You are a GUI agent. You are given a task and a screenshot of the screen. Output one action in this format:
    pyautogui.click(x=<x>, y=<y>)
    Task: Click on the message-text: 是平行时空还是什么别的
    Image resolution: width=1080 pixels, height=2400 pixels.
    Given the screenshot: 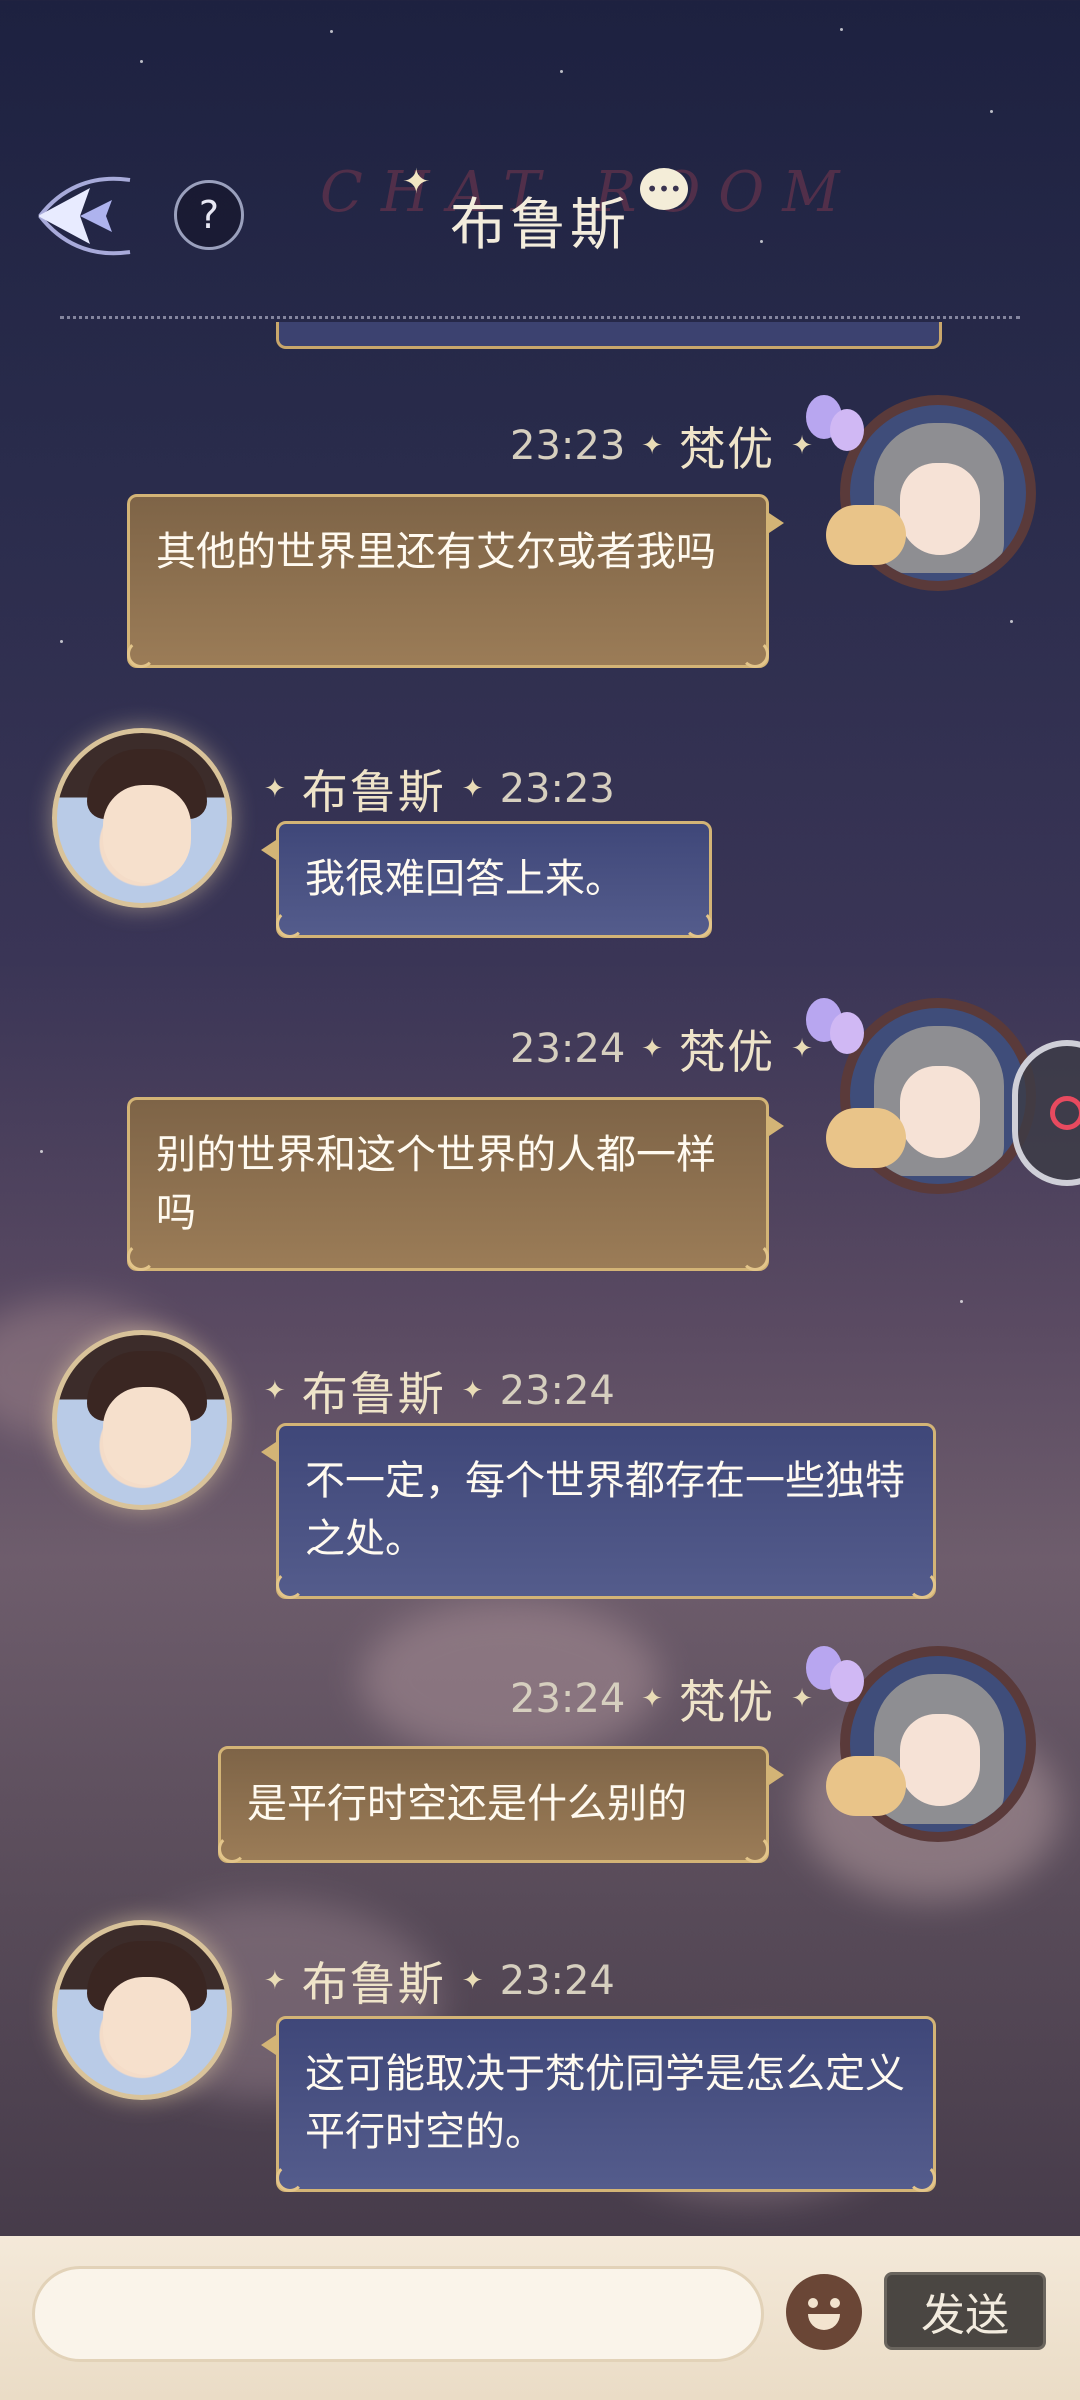 What is the action you would take?
    pyautogui.click(x=467, y=1804)
    